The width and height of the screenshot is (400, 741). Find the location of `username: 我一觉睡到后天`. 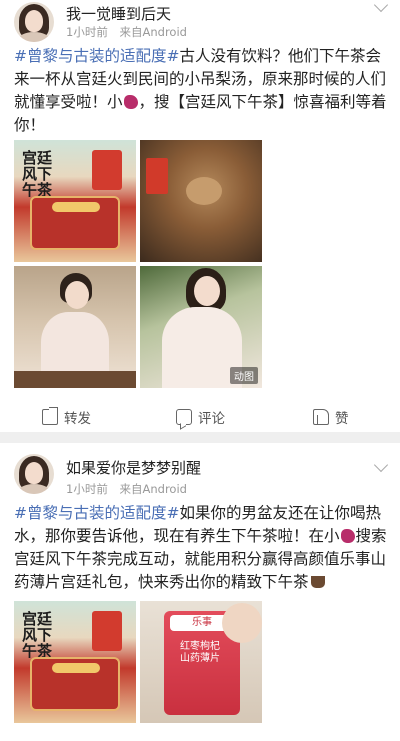

username: 我一觉睡到后天 is located at coordinates (118, 13).